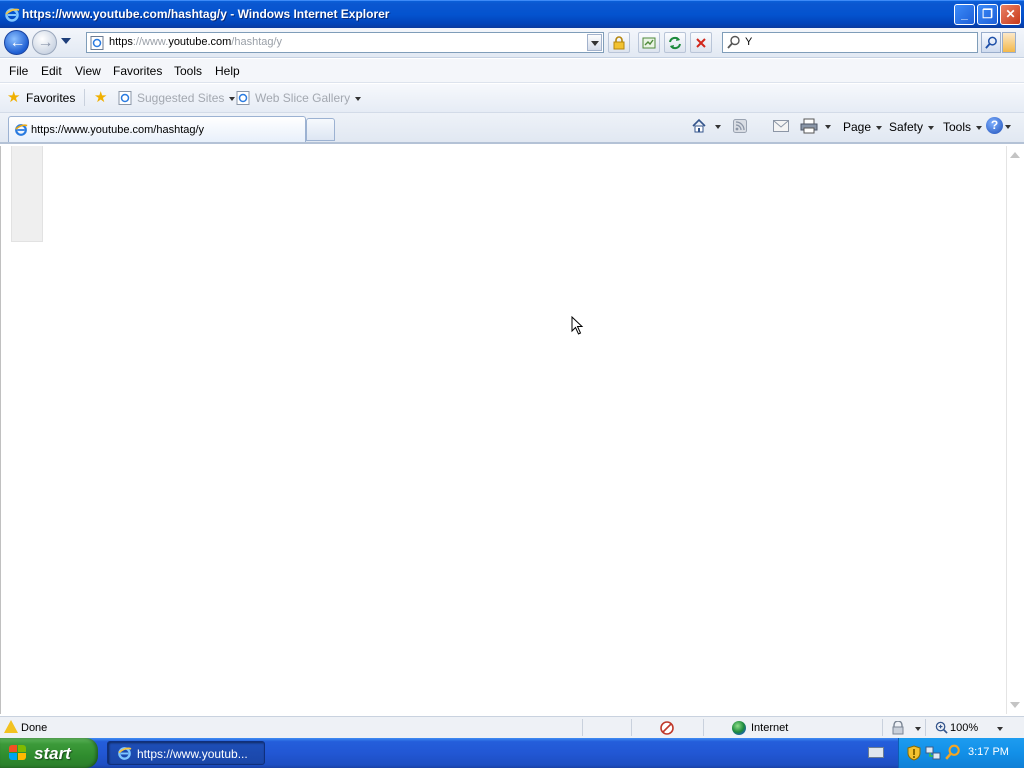 Image resolution: width=1024 pixels, height=768 pixels. What do you see at coordinates (994, 125) in the screenshot?
I see `help-icon: ?` at bounding box center [994, 125].